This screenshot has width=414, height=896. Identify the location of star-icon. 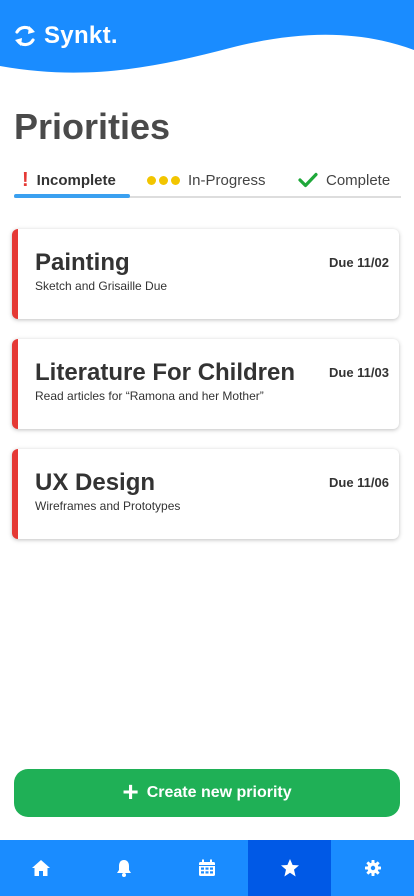
(289, 868).